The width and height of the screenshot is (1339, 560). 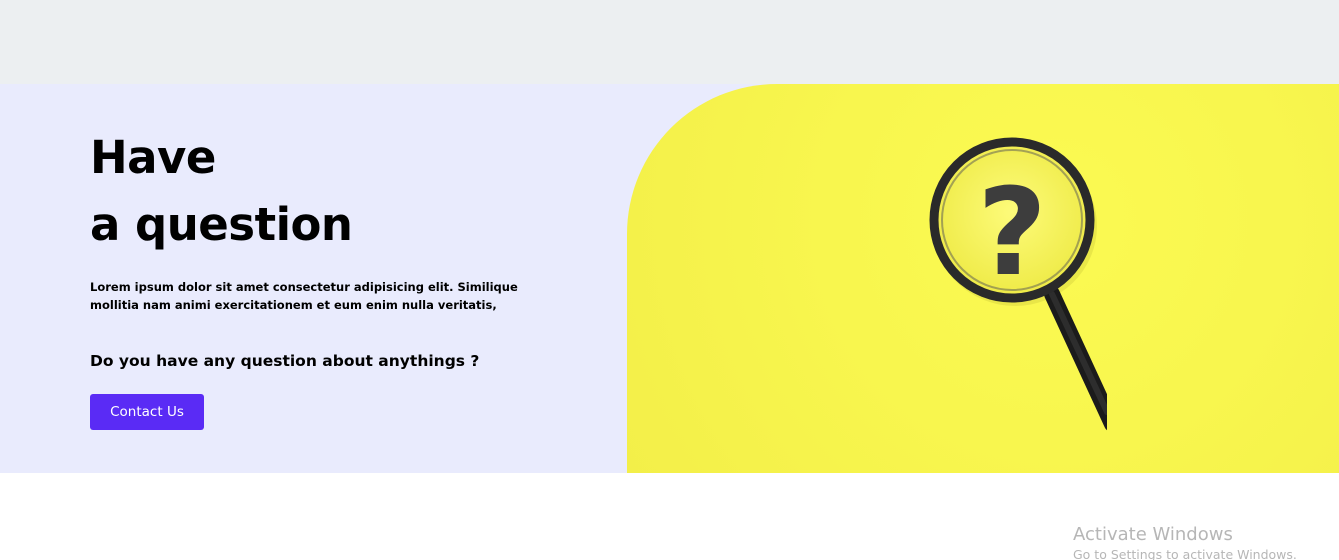 What do you see at coordinates (221, 224) in the screenshot?
I see `hero-title-line-2: a question` at bounding box center [221, 224].